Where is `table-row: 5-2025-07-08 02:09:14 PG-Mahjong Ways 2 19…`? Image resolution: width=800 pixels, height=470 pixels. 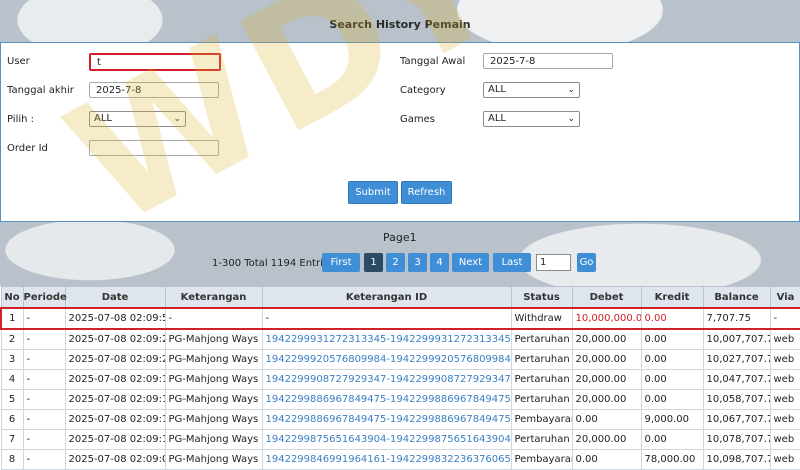
table-row: 5-2025-07-08 02:09:14 PG-Mahjong Ways 2 19… is located at coordinates (400, 399).